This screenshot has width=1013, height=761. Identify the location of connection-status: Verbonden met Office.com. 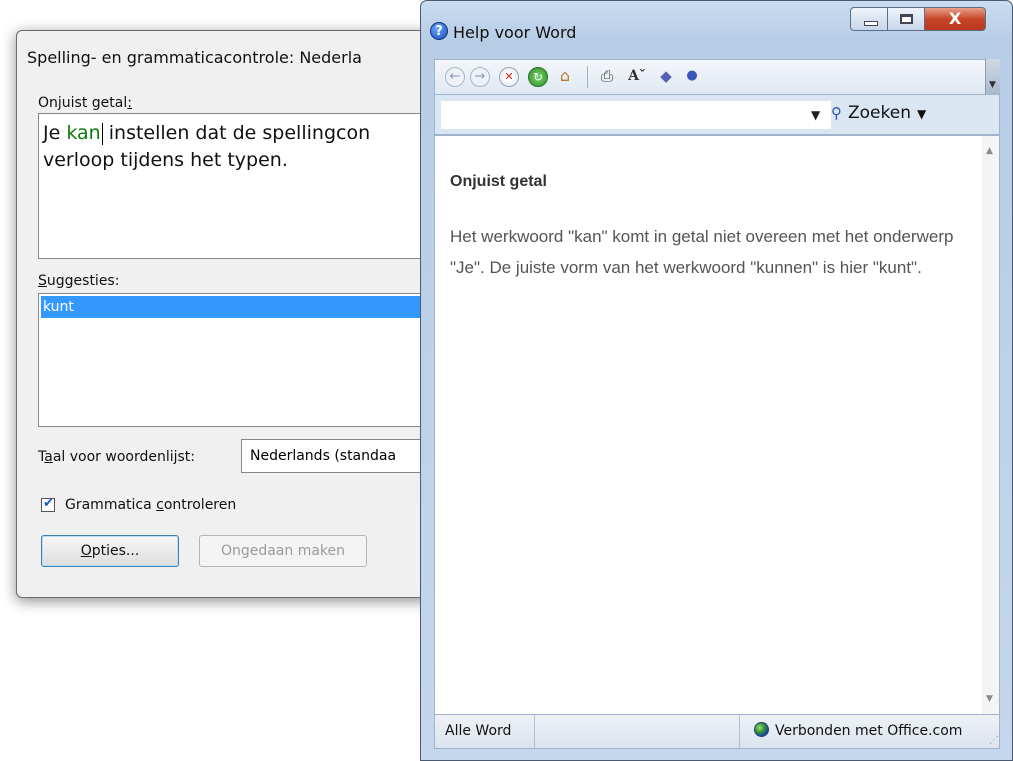
(869, 731).